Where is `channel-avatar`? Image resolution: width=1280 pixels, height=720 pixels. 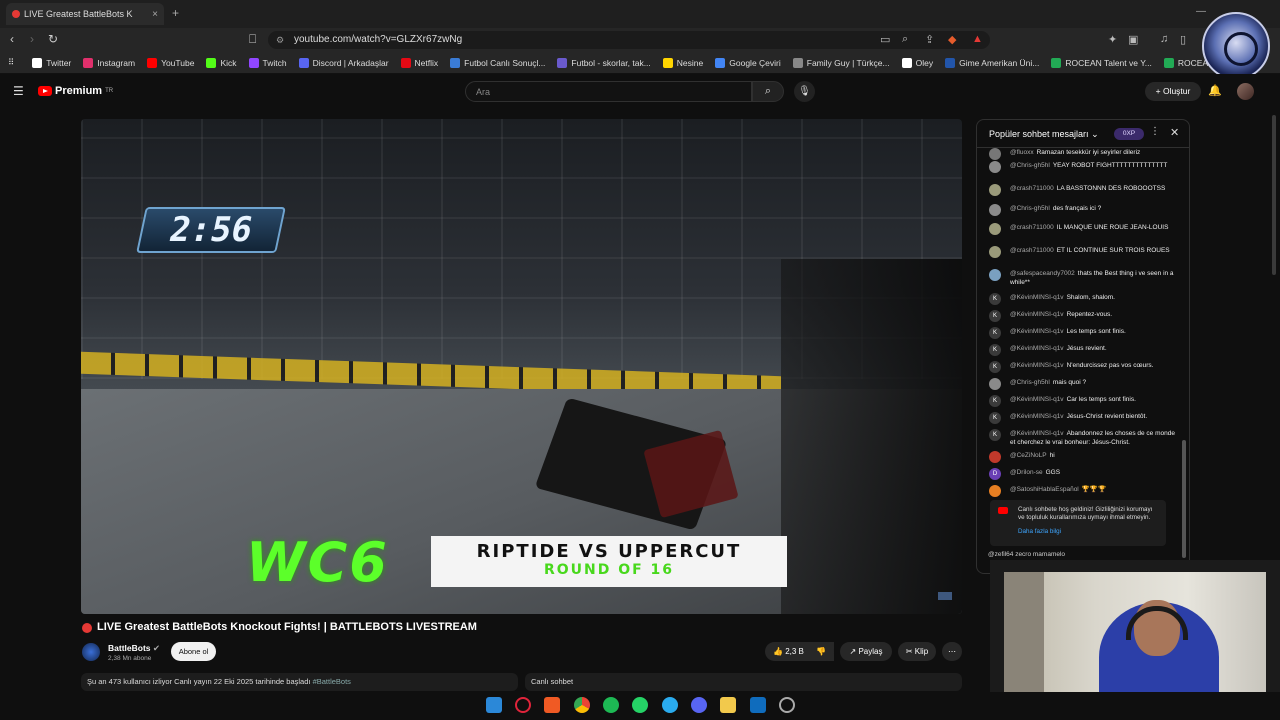 channel-avatar is located at coordinates (91, 652).